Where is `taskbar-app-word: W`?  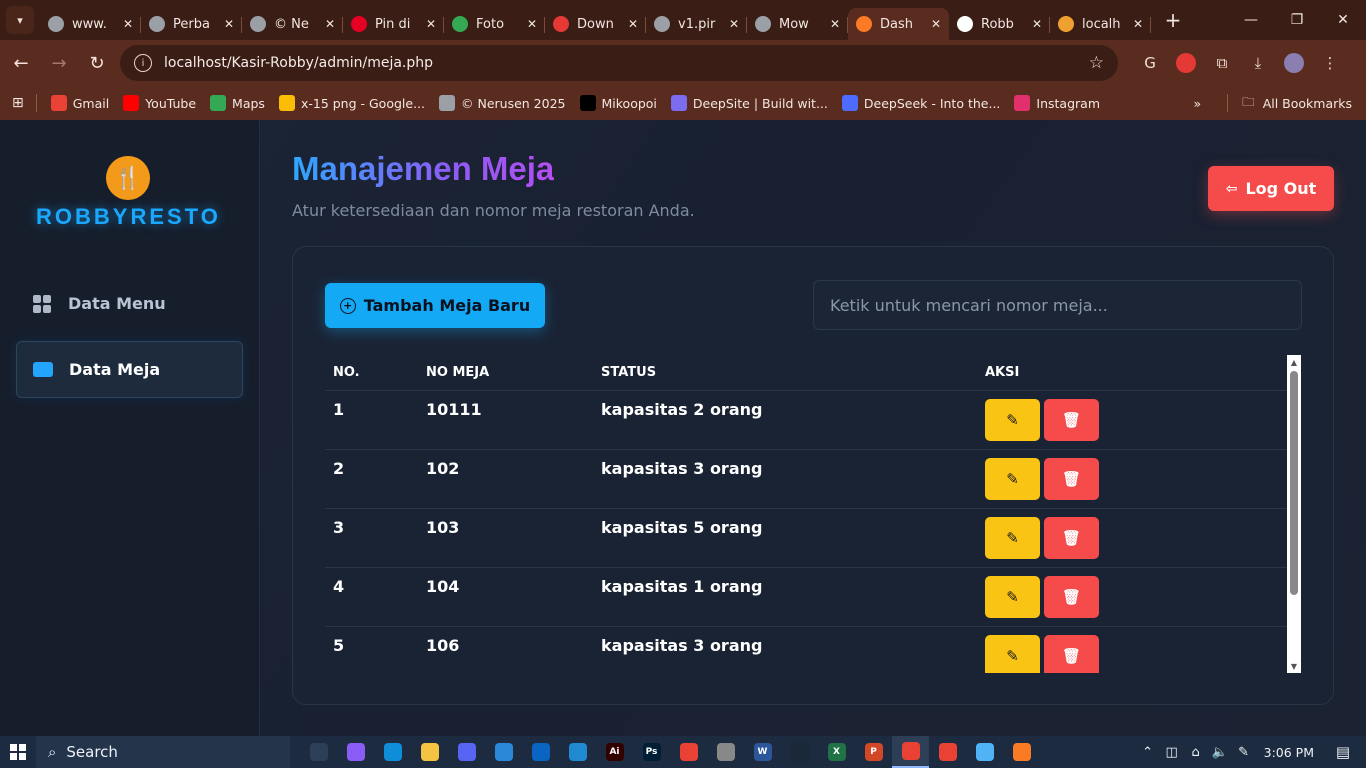 taskbar-app-word: W is located at coordinates (762, 752).